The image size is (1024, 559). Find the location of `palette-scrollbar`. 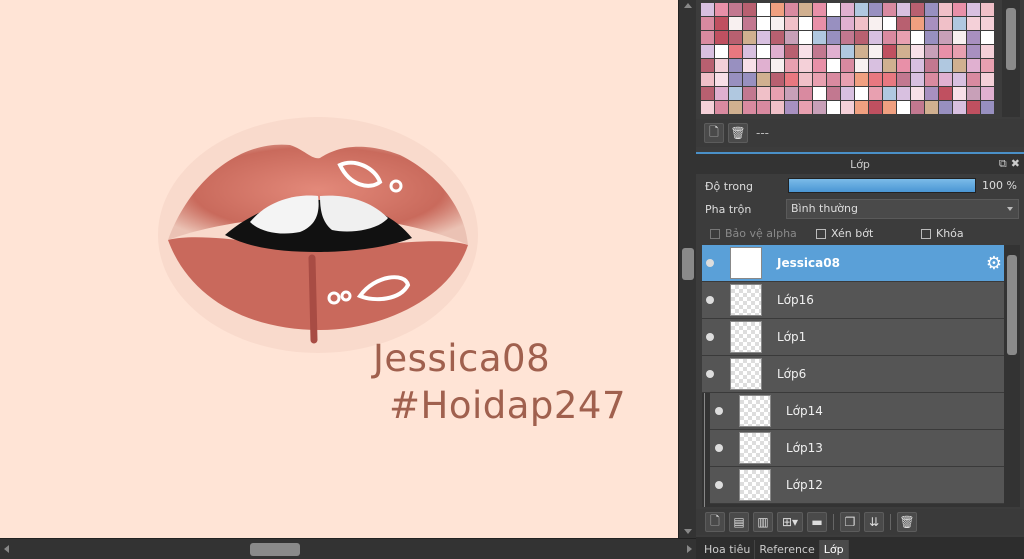

palette-scrollbar is located at coordinates (1011, 58).